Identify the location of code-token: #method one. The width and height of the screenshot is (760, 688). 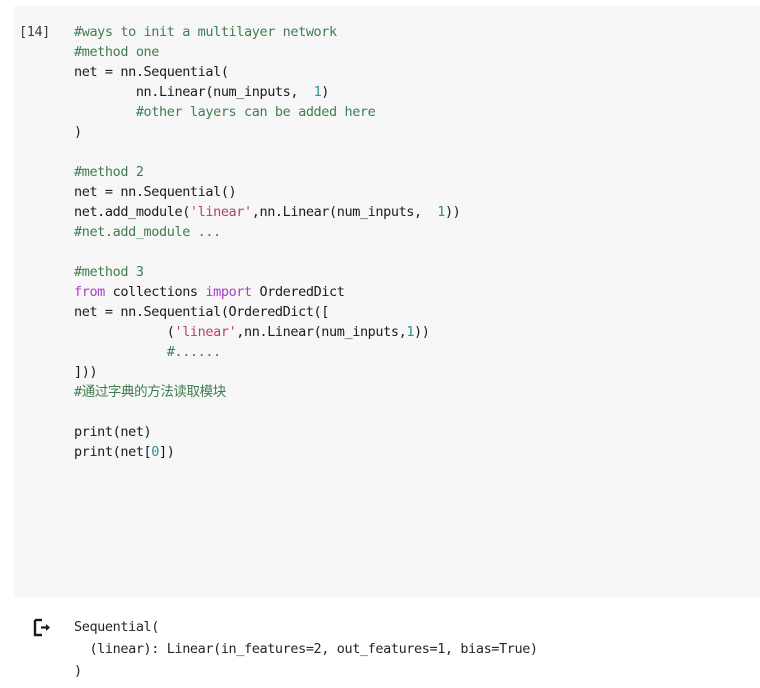
(117, 52).